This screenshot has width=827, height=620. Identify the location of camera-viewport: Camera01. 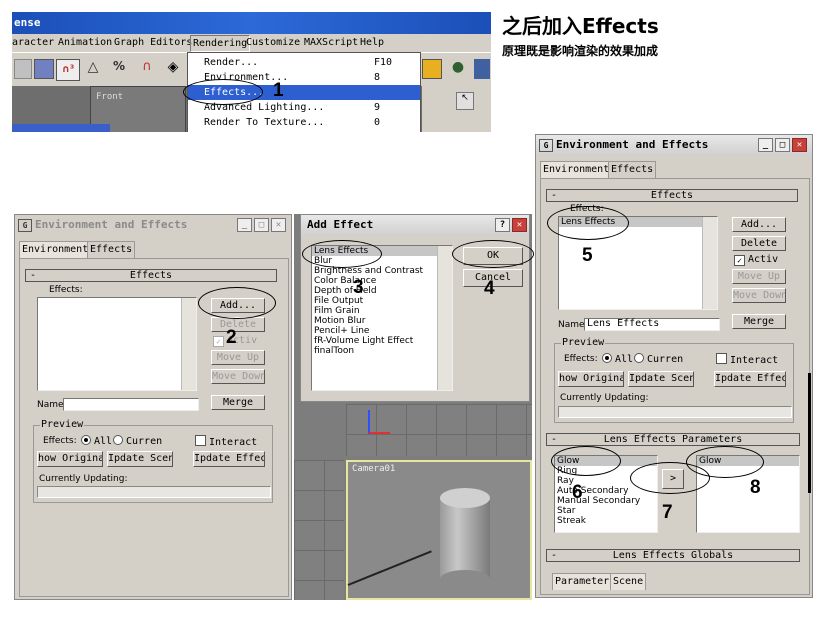
(439, 530).